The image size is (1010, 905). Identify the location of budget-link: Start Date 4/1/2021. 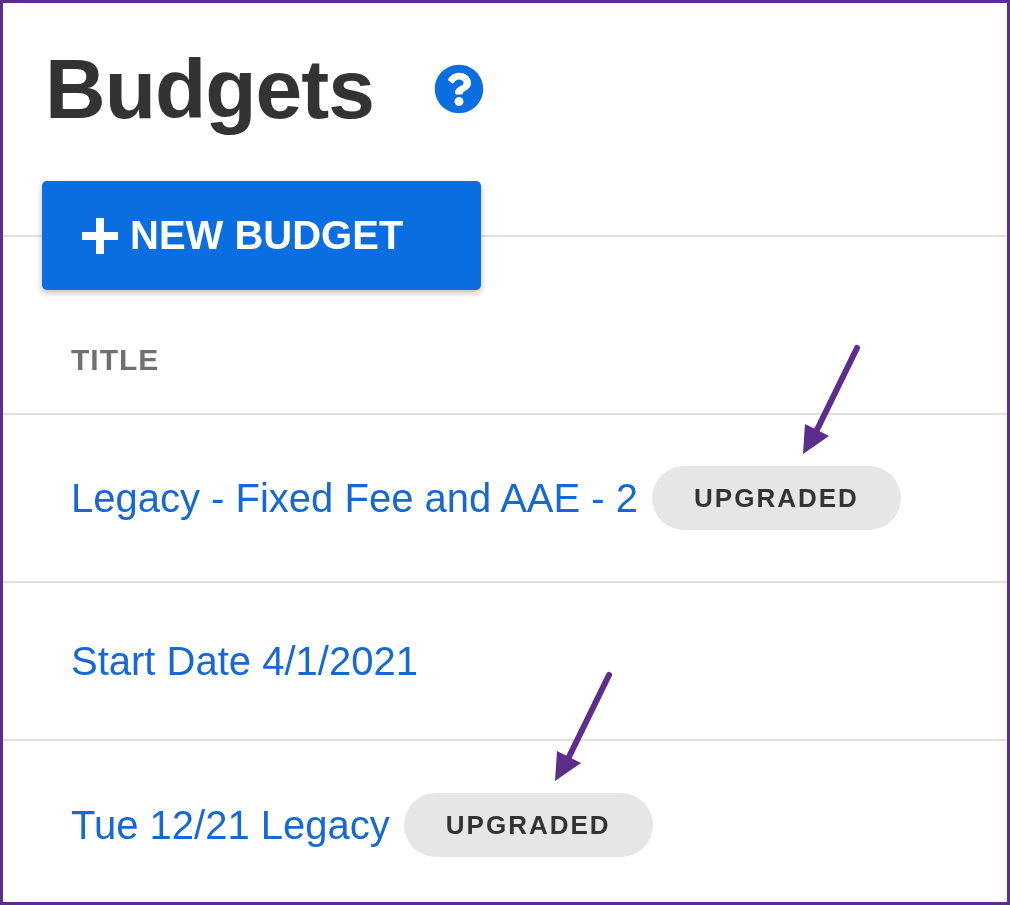
(244, 661).